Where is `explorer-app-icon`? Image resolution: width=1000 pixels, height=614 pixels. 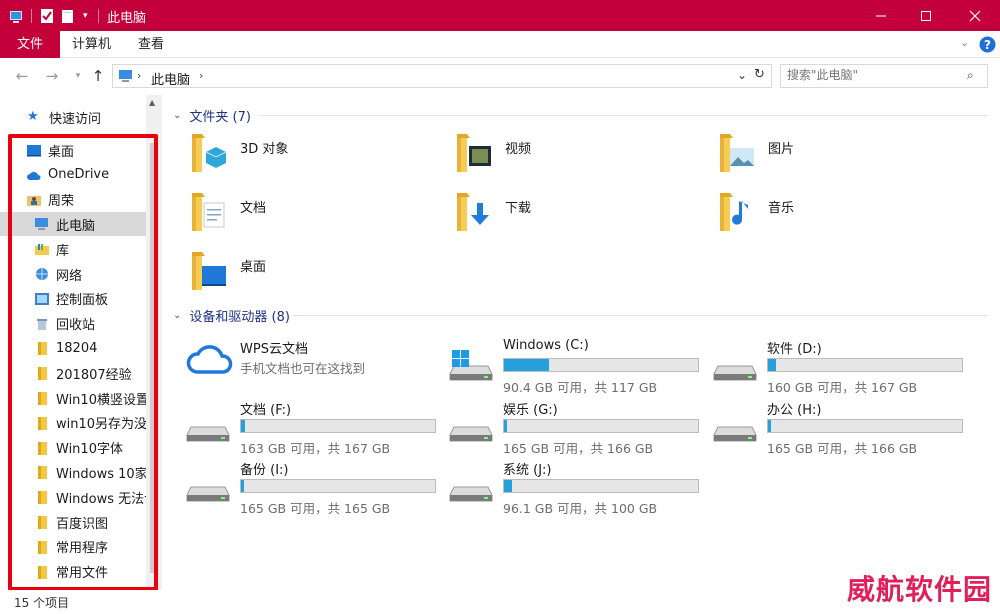 explorer-app-icon is located at coordinates (17, 16).